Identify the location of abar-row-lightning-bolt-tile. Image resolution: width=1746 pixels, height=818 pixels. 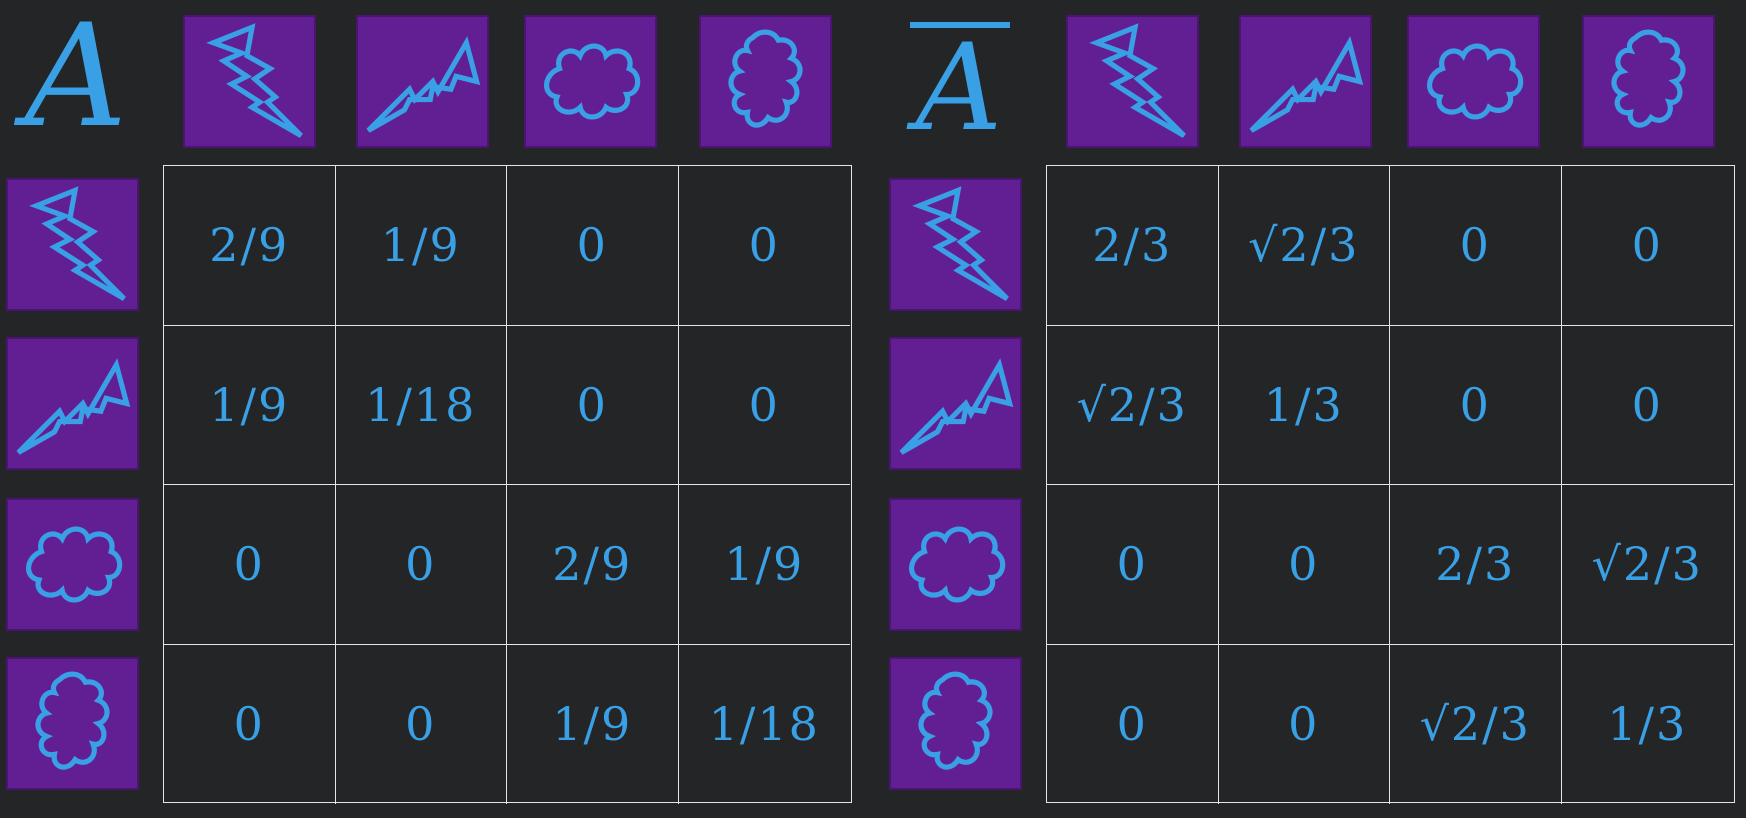
(955, 244).